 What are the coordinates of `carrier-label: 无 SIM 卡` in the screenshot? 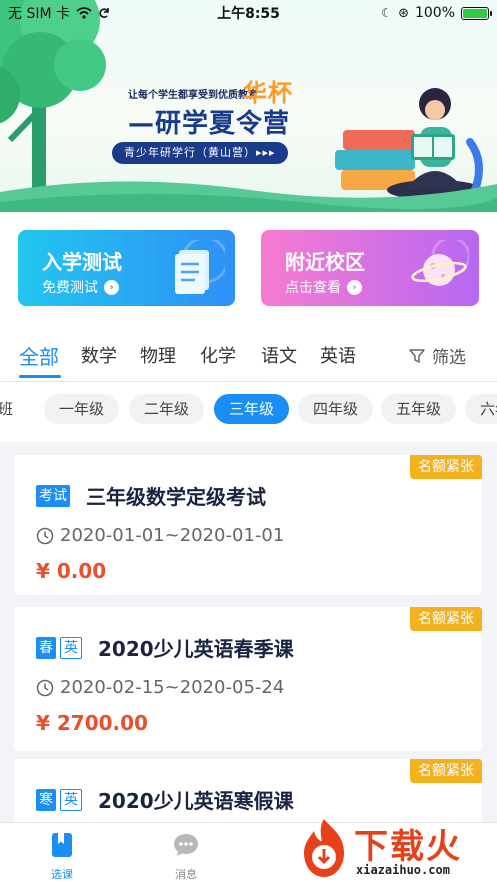 It's located at (39, 14).